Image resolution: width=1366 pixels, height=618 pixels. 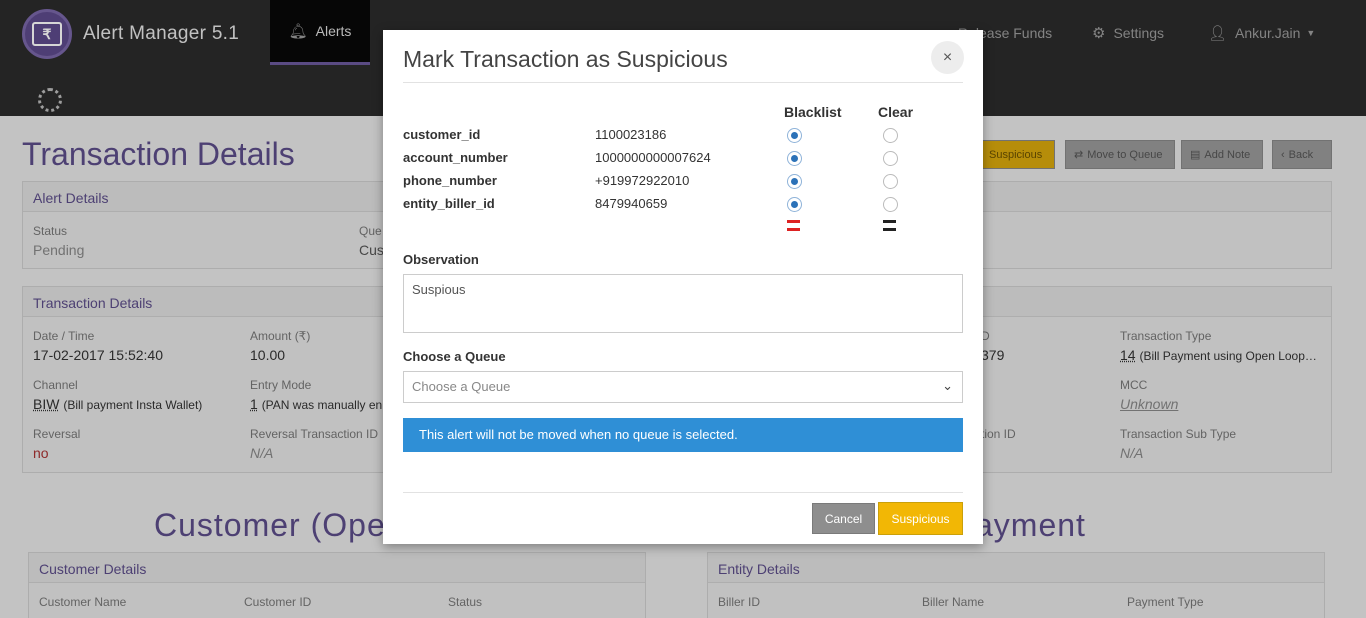 What do you see at coordinates (441, 259) in the screenshot?
I see `observation-label: Observation` at bounding box center [441, 259].